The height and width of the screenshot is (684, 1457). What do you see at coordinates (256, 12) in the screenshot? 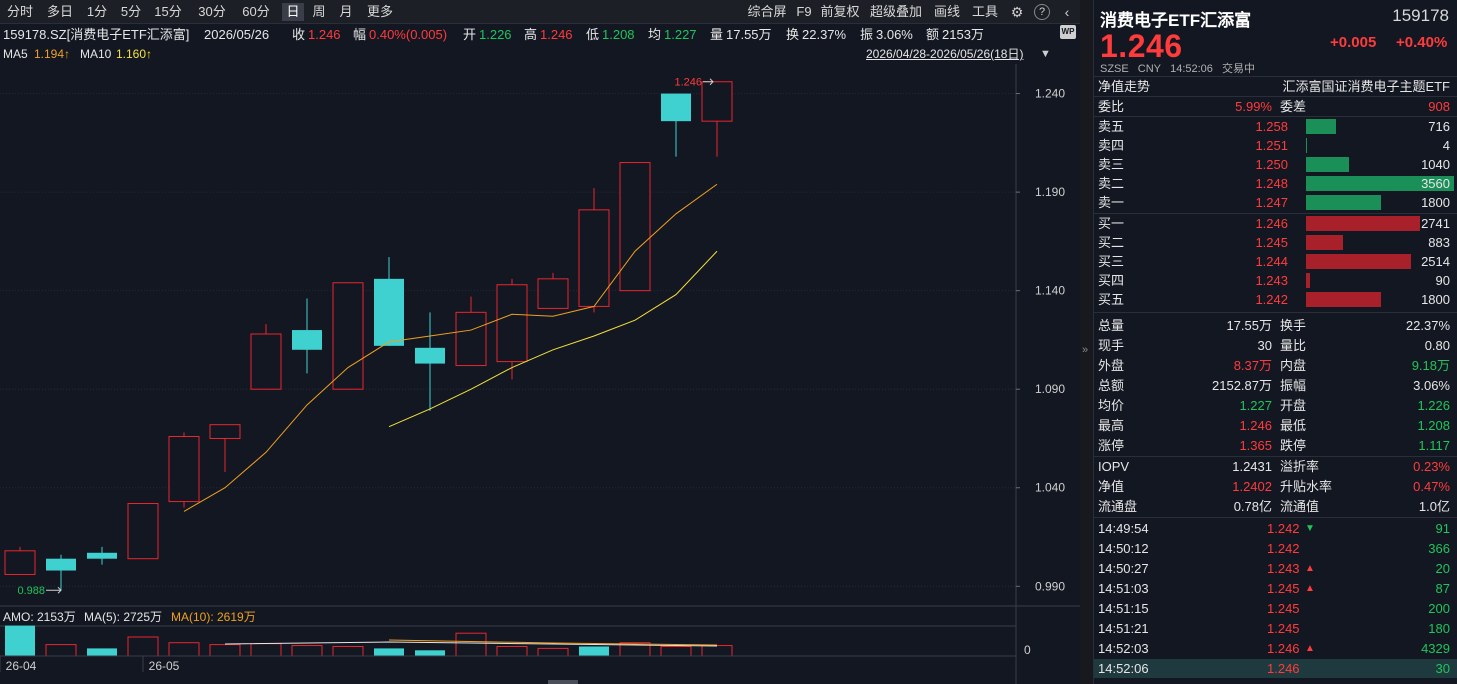
I see `period-tab-60min: 60分` at bounding box center [256, 12].